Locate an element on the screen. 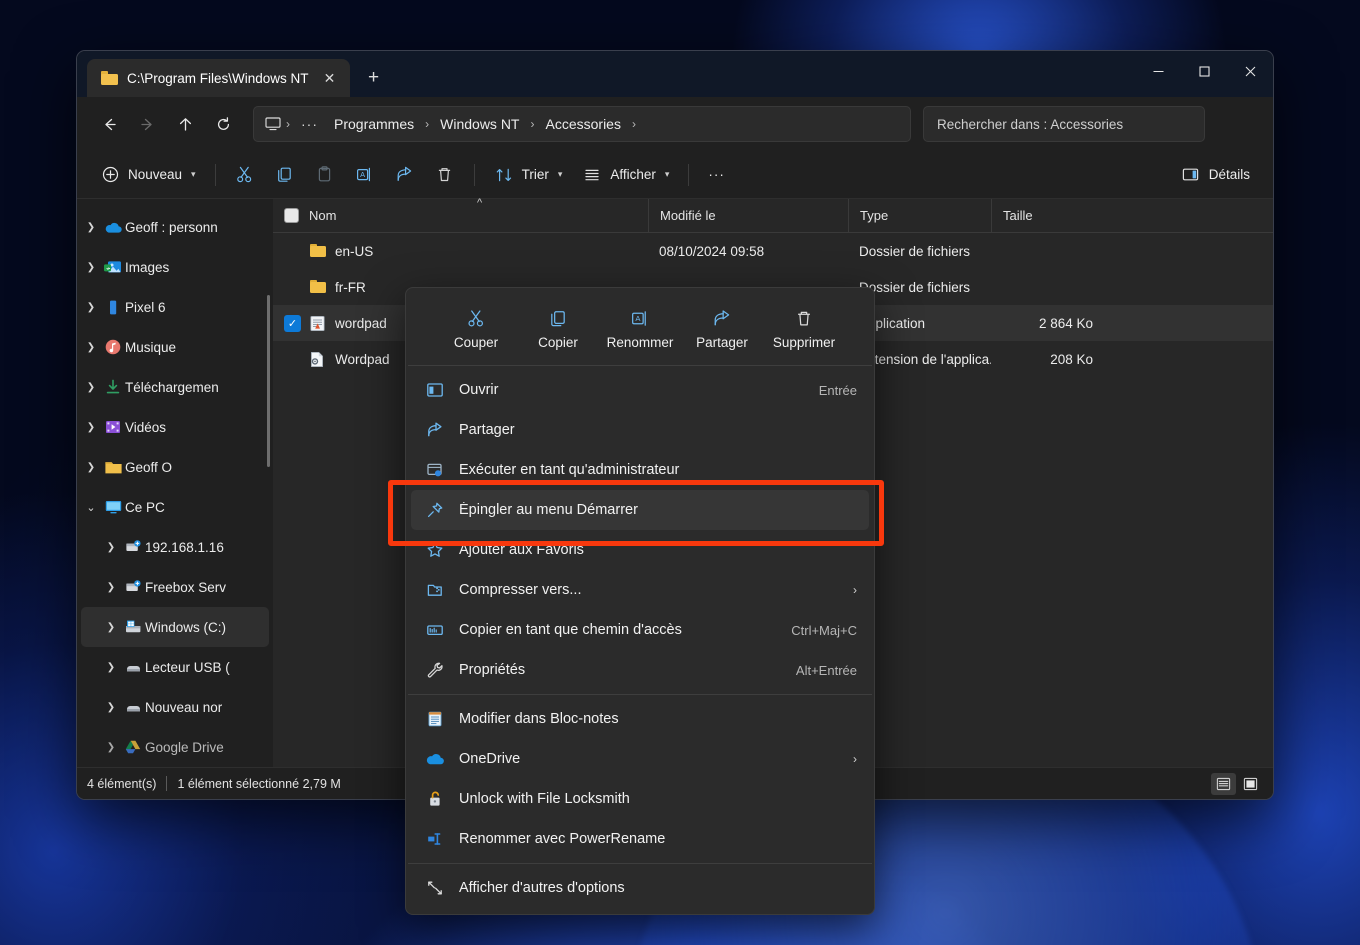 Image resolution: width=1360 pixels, height=945 pixels. context-menu-item-ouvrir: Ouvrir Entrée is located at coordinates (640, 390).